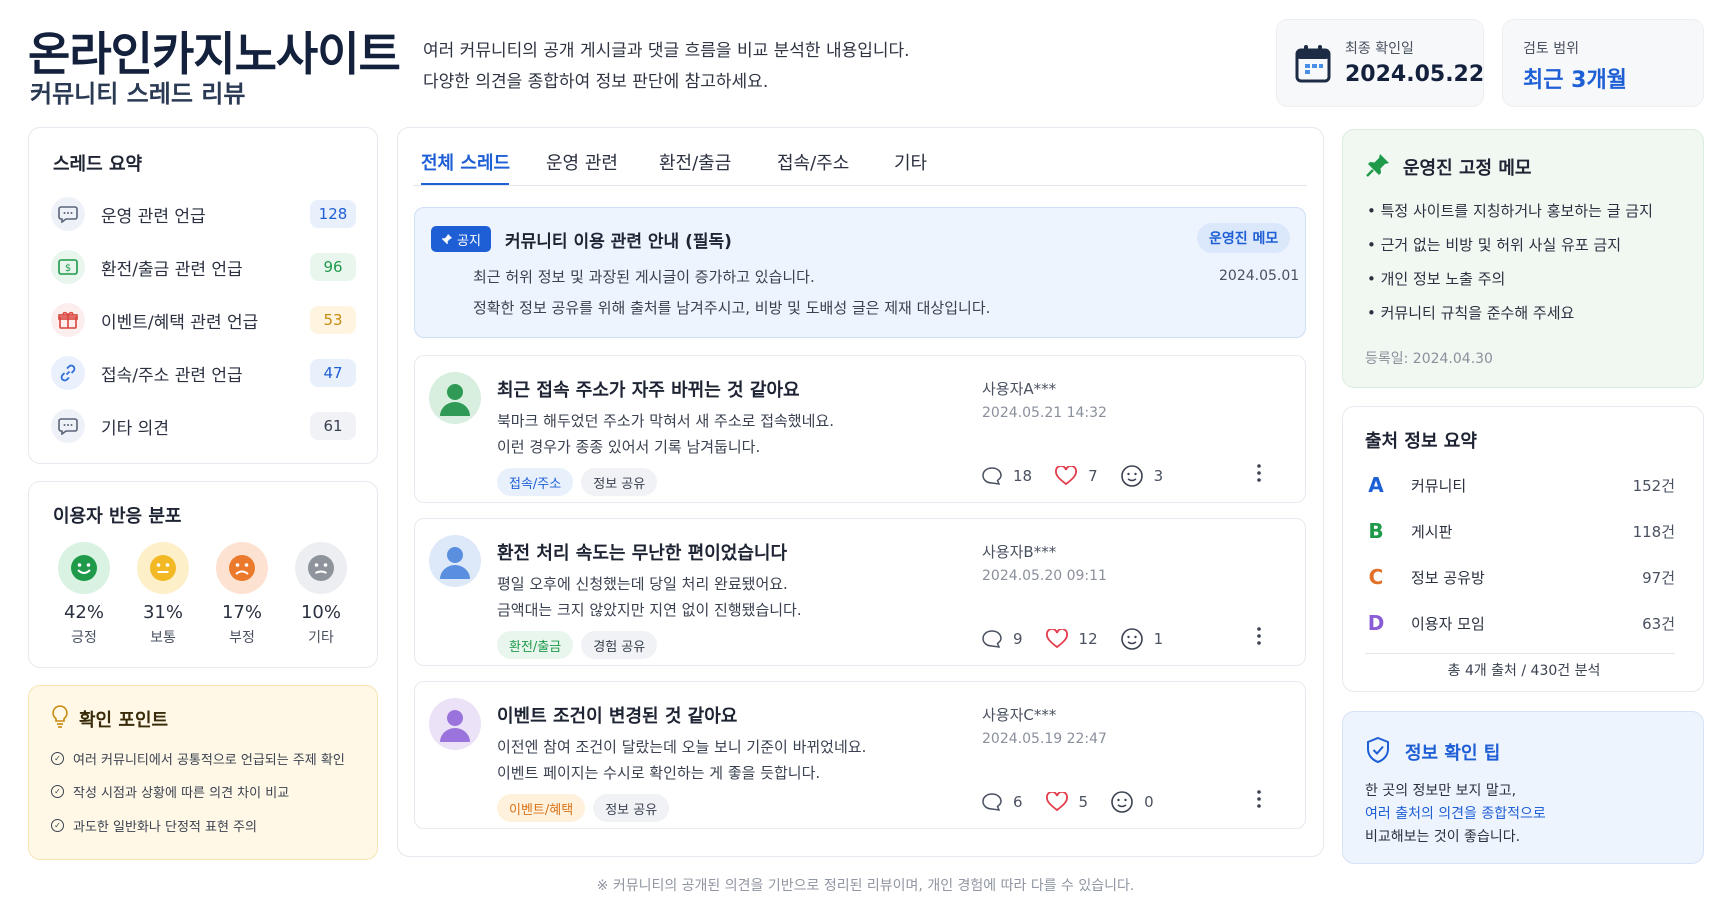  What do you see at coordinates (465, 162) in the screenshot?
I see `tab-all-threads: 전체 스레드` at bounding box center [465, 162].